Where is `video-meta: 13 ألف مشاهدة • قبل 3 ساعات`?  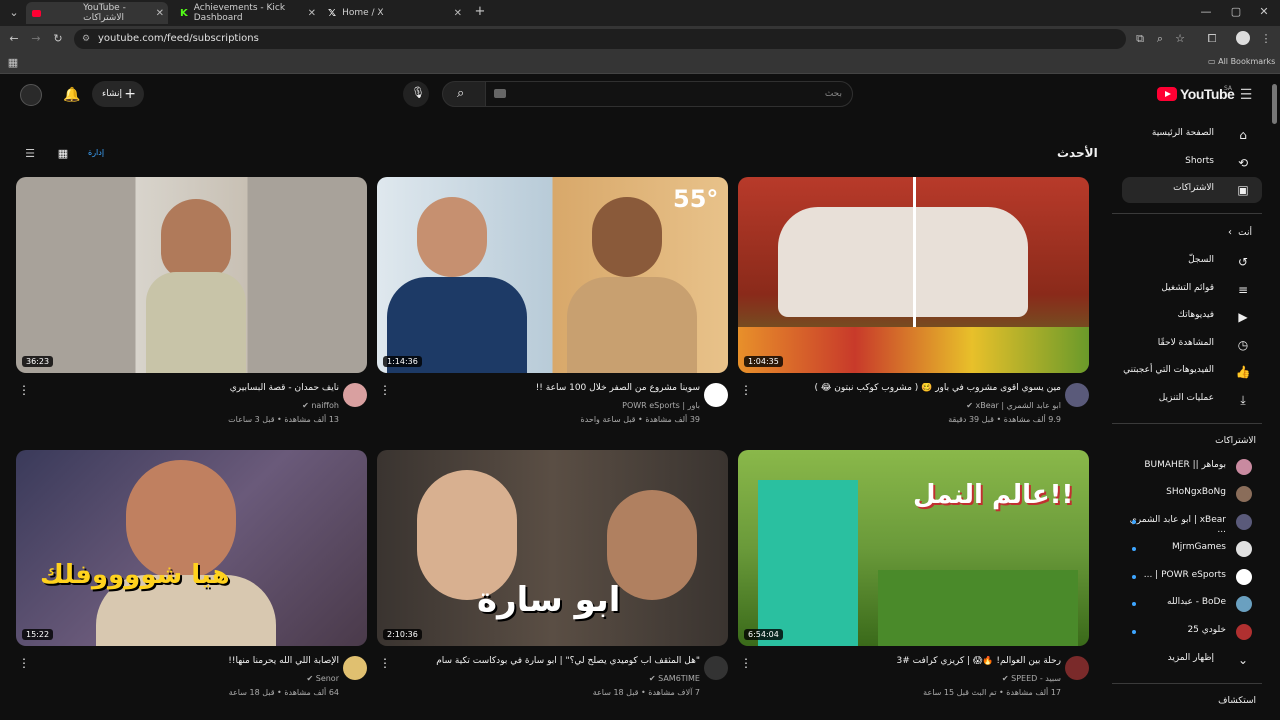 video-meta: 13 ألف مشاهدة • قبل 3 ساعات is located at coordinates (283, 419).